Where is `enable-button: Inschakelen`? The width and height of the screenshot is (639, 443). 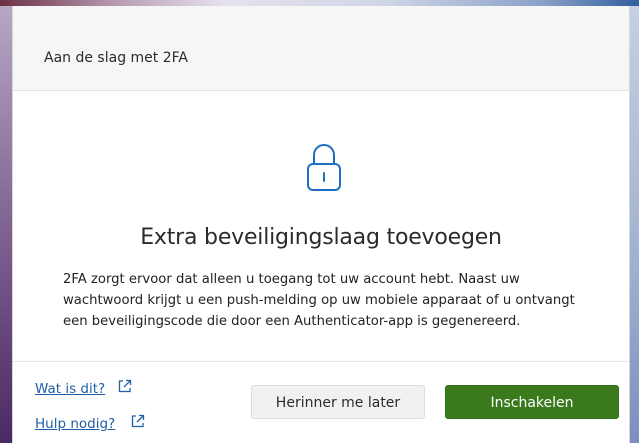 enable-button: Inschakelen is located at coordinates (532, 402).